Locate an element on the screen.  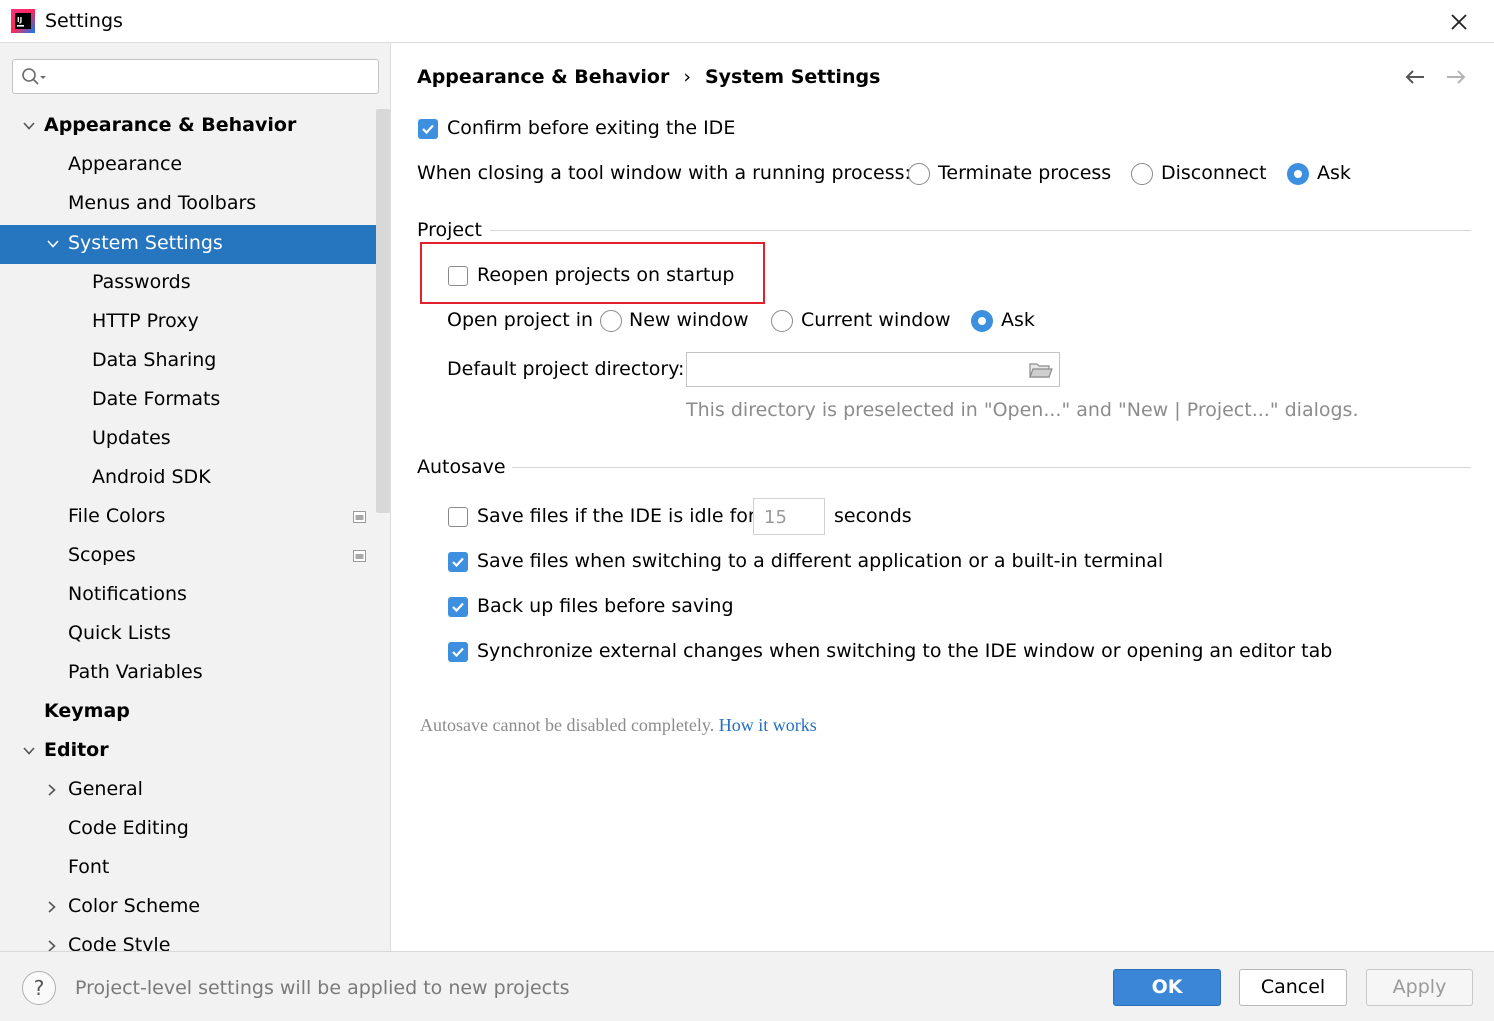
breadcrumb-parent: Appearance & Behavior is located at coordinates (543, 77).